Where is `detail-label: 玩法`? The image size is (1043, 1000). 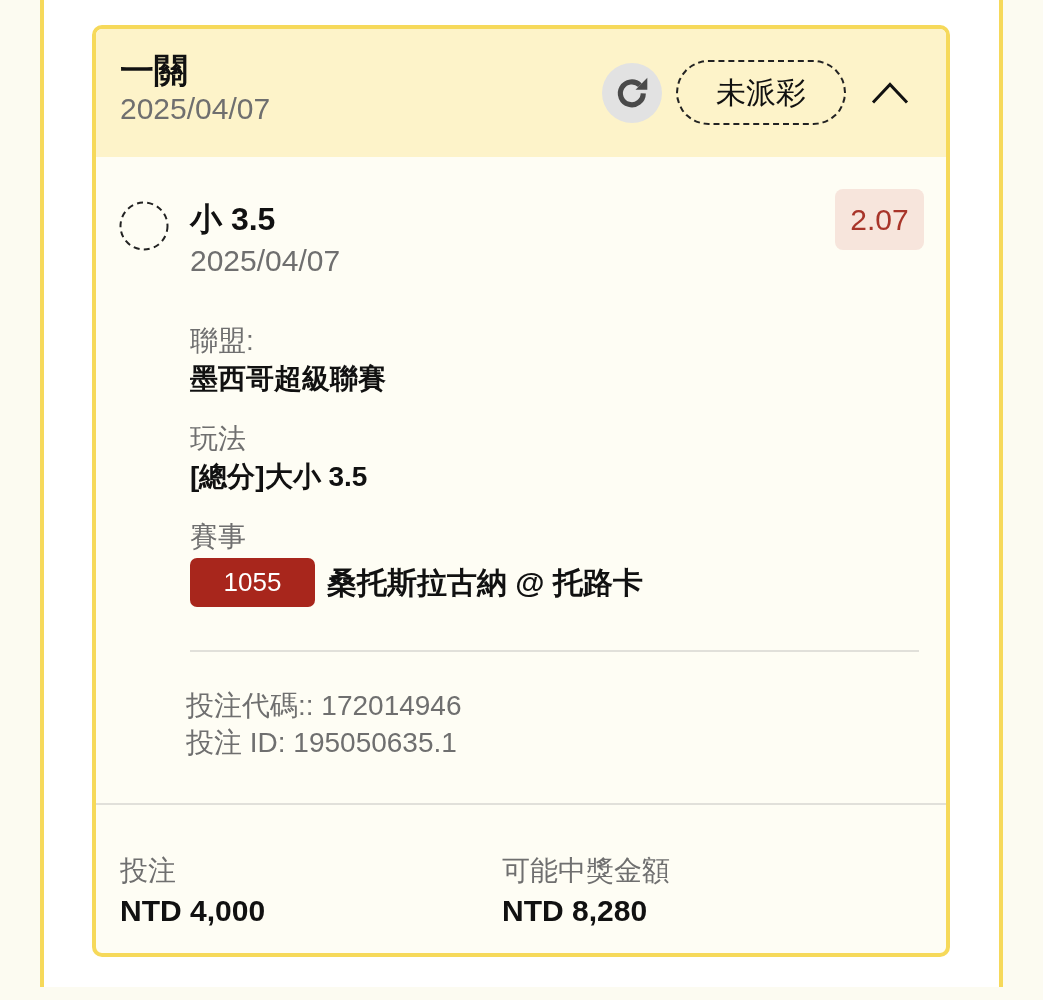
detail-label: 玩法 is located at coordinates (218, 439).